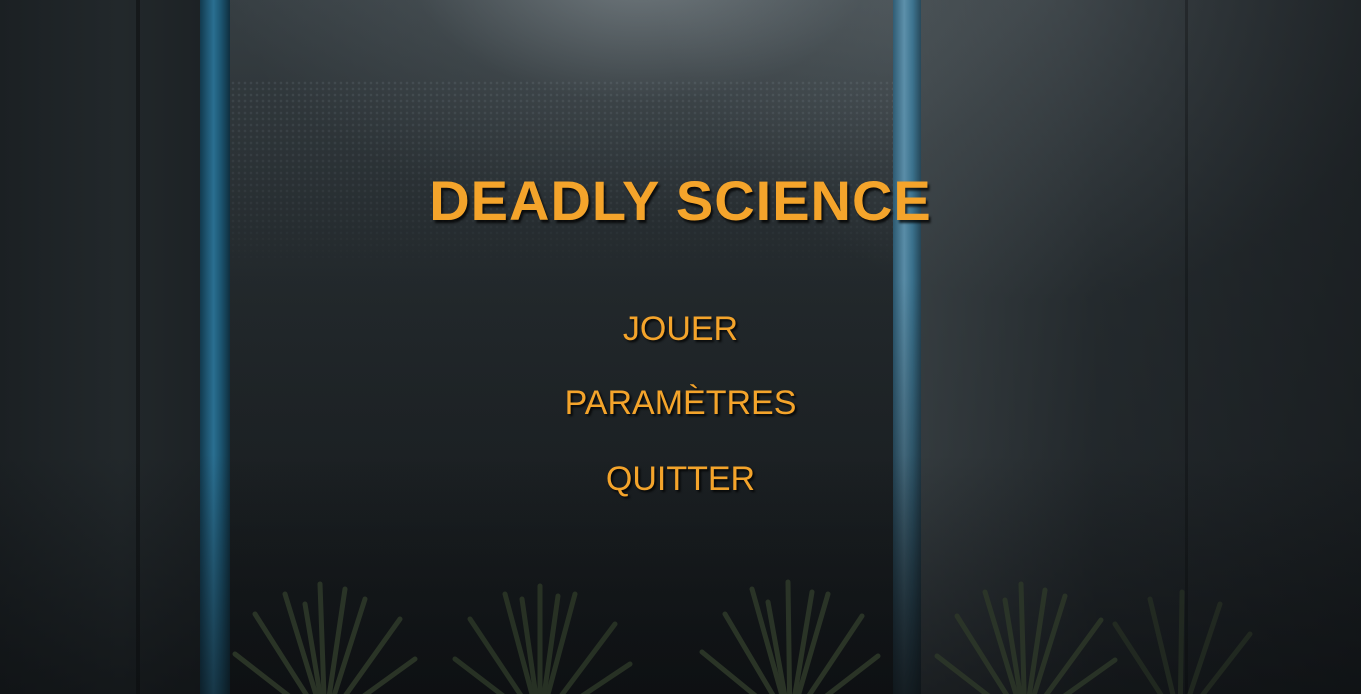 The height and width of the screenshot is (694, 1361). I want to click on play-button-label: JOUER, so click(680, 329).